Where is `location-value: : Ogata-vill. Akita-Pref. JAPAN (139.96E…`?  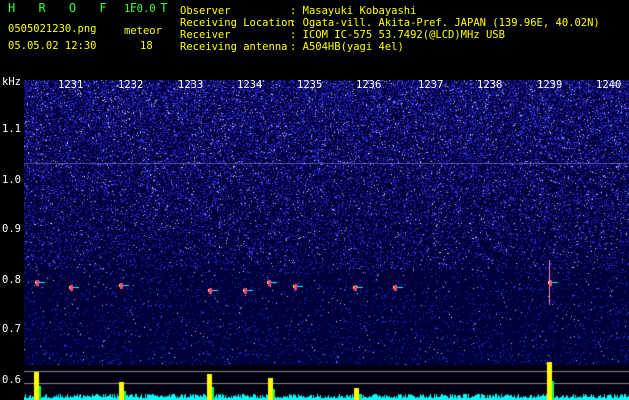 location-value: : Ogata-vill. Akita-Pref. JAPAN (139.96E… is located at coordinates (445, 23).